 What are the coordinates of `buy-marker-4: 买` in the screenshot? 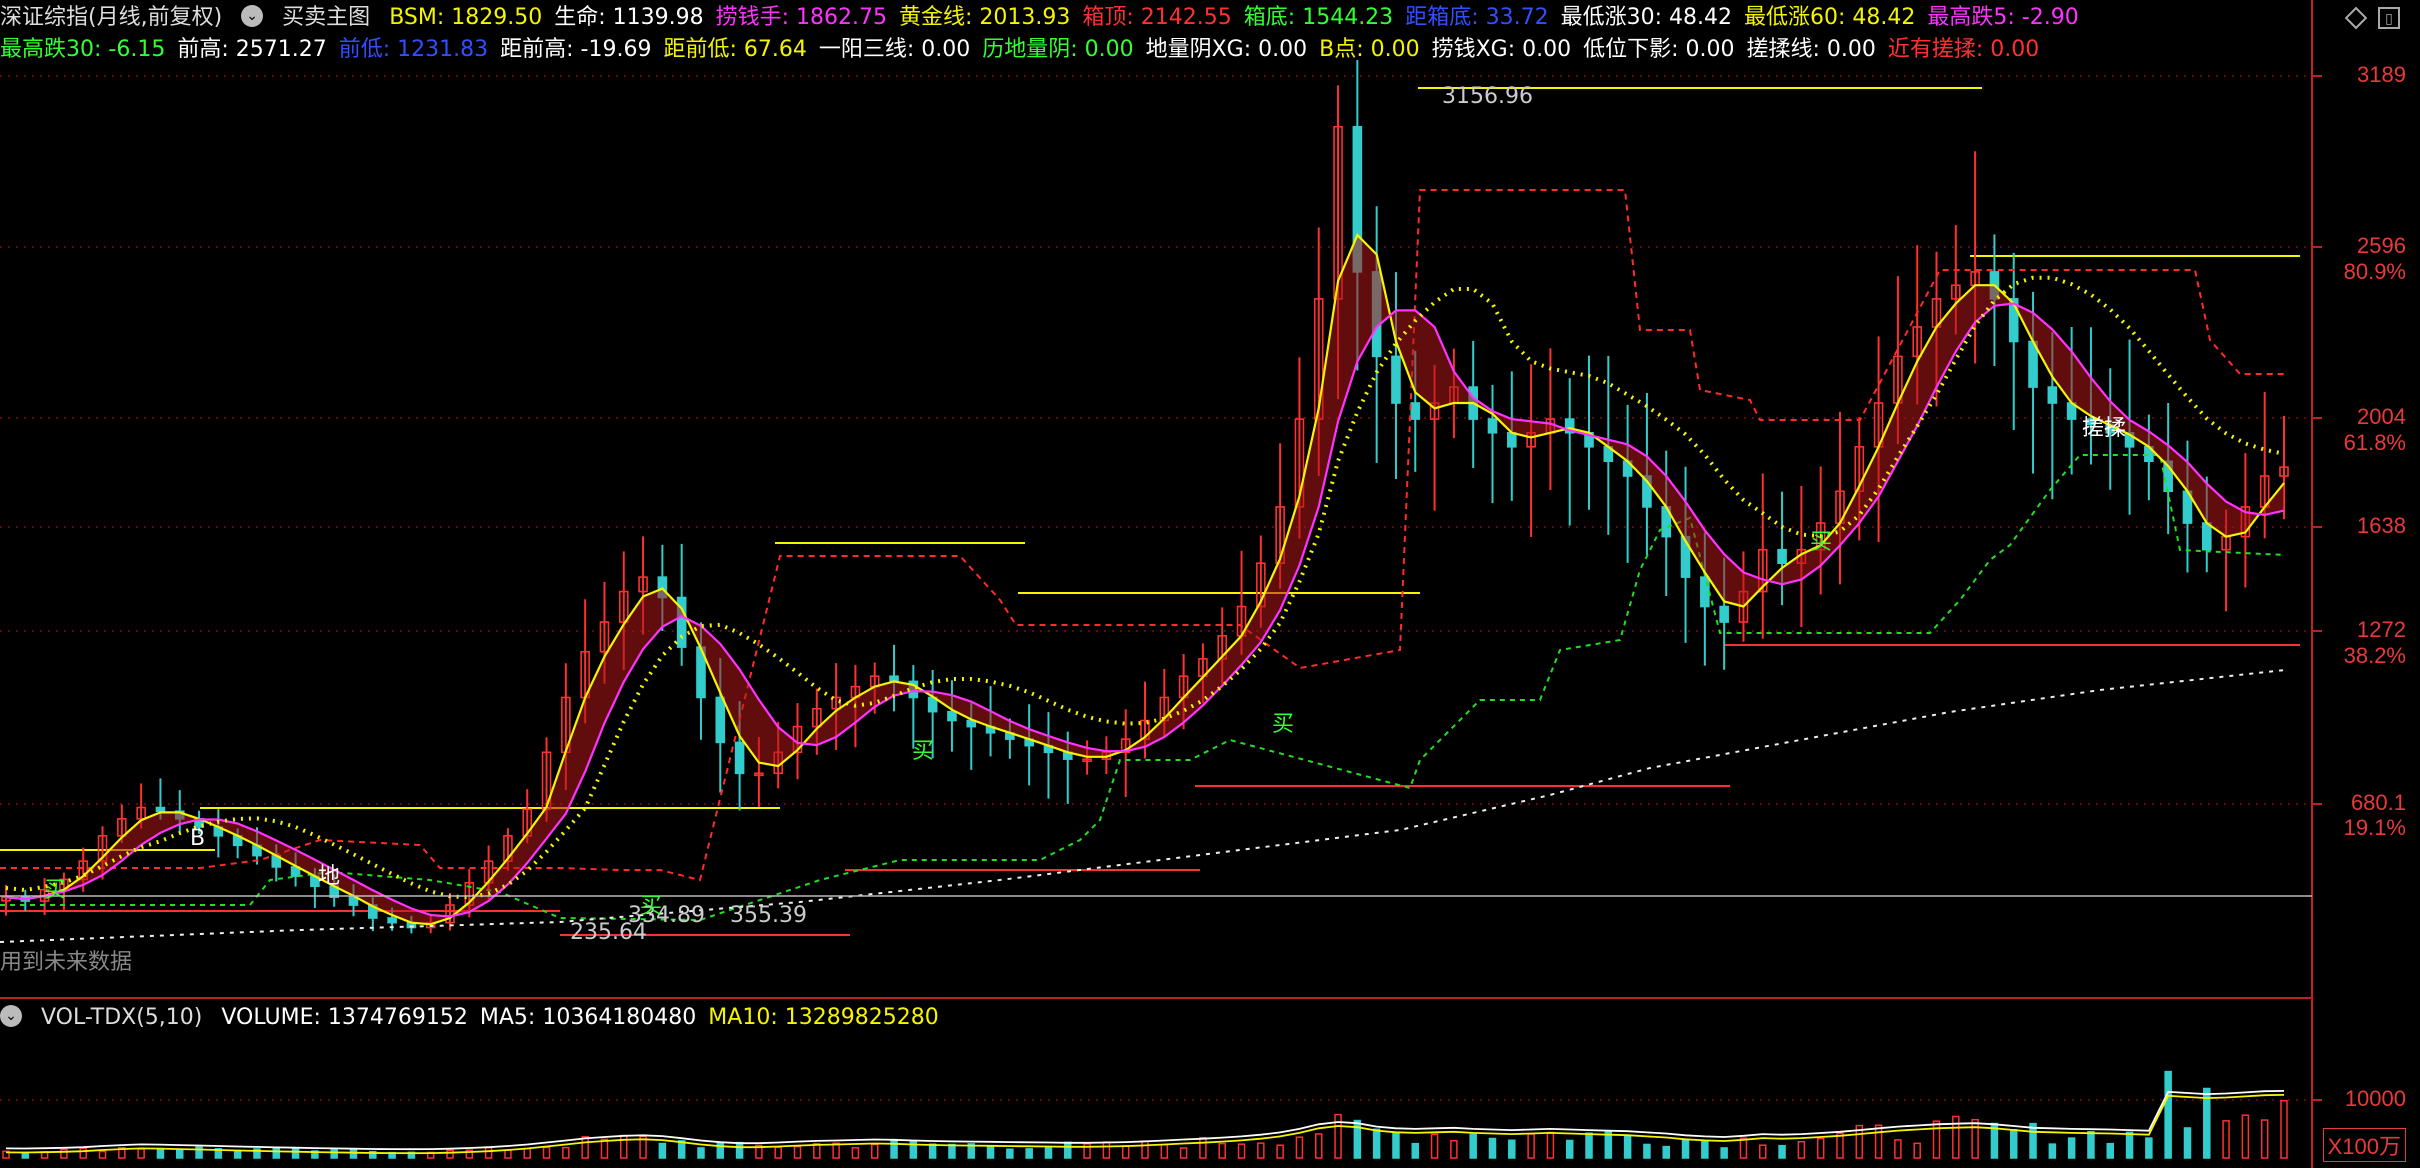 It's located at (1283, 724).